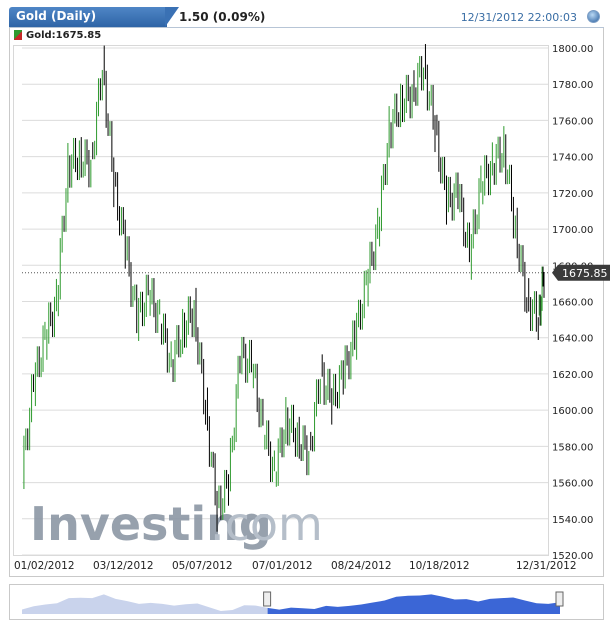  Describe the element at coordinates (572, 85) in the screenshot. I see `y-tick-label: 1780.00` at that location.